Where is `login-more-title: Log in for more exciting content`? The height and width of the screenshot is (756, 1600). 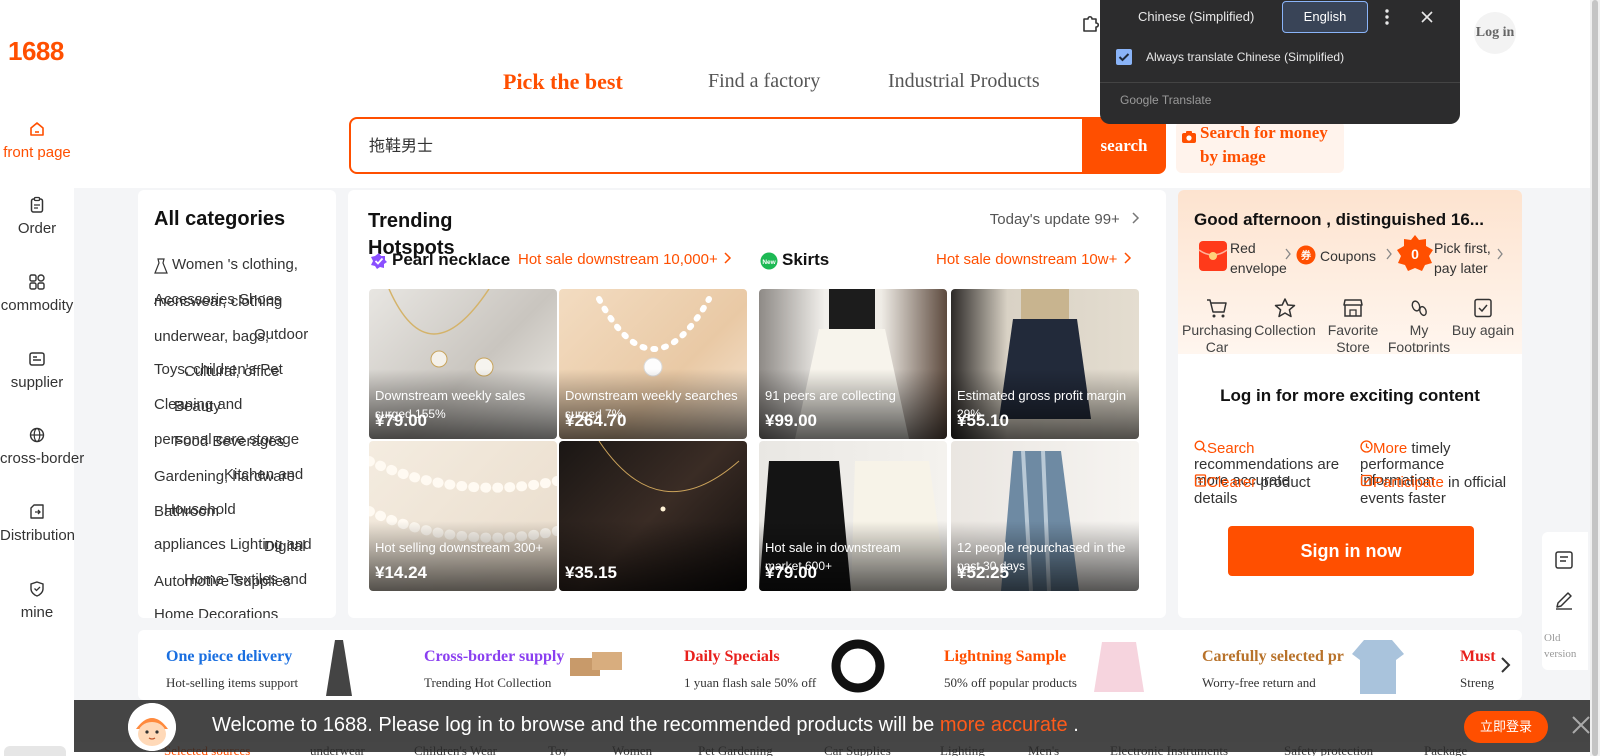
login-more-title: Log in for more exciting content is located at coordinates (1350, 395).